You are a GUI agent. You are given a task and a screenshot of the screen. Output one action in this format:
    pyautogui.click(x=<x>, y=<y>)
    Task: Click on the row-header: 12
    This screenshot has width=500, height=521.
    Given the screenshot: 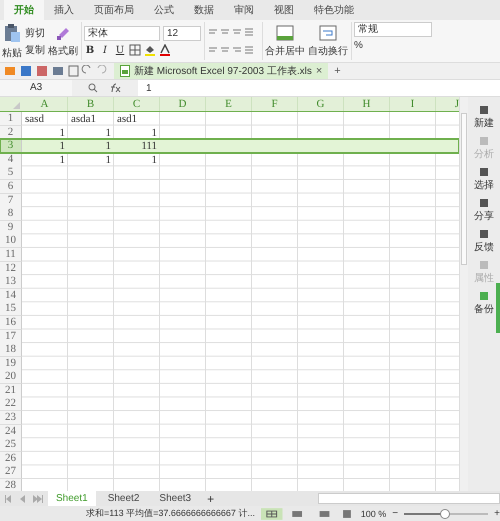 What is the action you would take?
    pyautogui.click(x=11, y=269)
    